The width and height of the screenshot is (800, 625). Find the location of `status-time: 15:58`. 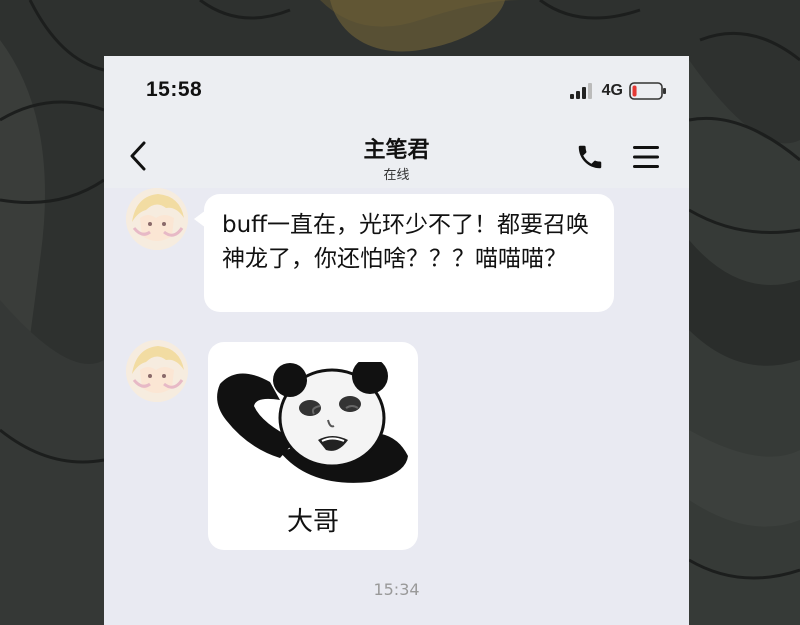

status-time: 15:58 is located at coordinates (174, 89).